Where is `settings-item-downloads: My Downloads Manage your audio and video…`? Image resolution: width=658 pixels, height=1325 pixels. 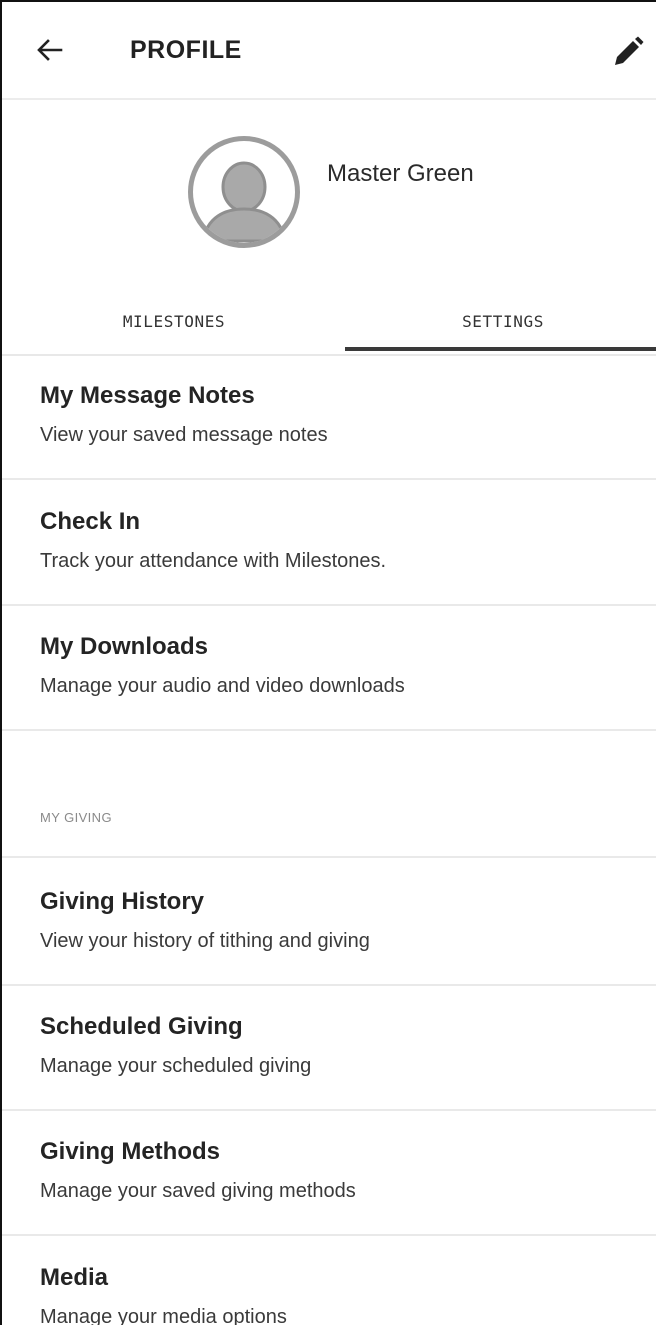 settings-item-downloads: My Downloads Manage your audio and video… is located at coordinates (329, 667).